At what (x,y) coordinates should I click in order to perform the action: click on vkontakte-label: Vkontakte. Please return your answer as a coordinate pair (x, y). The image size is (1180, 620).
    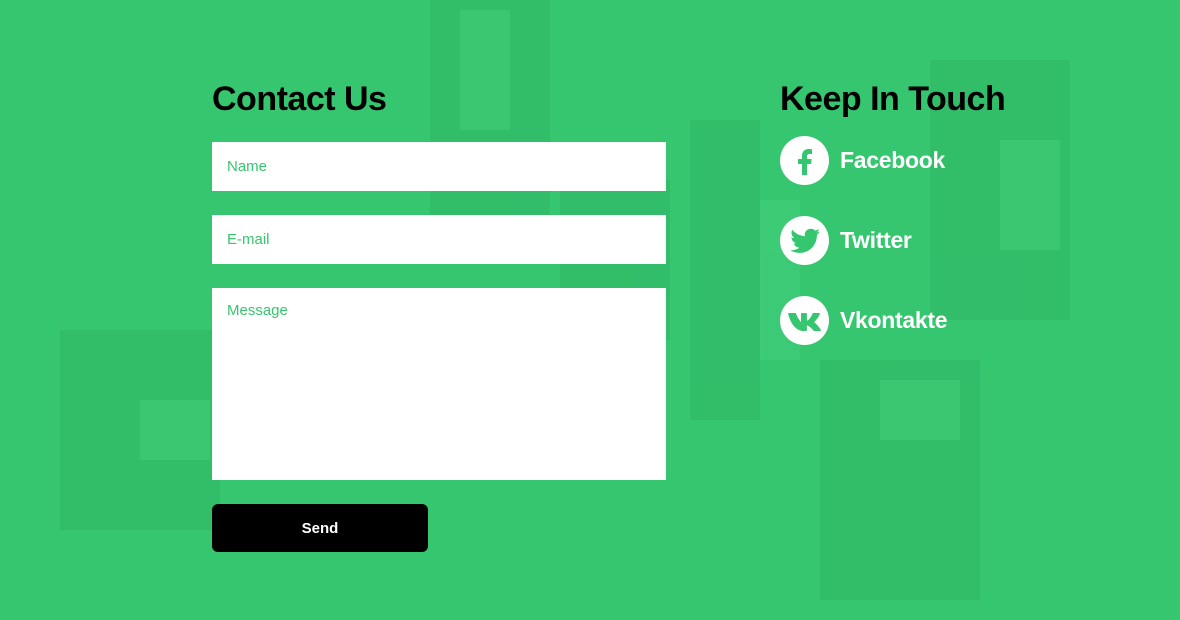
    Looking at the image, I should click on (894, 320).